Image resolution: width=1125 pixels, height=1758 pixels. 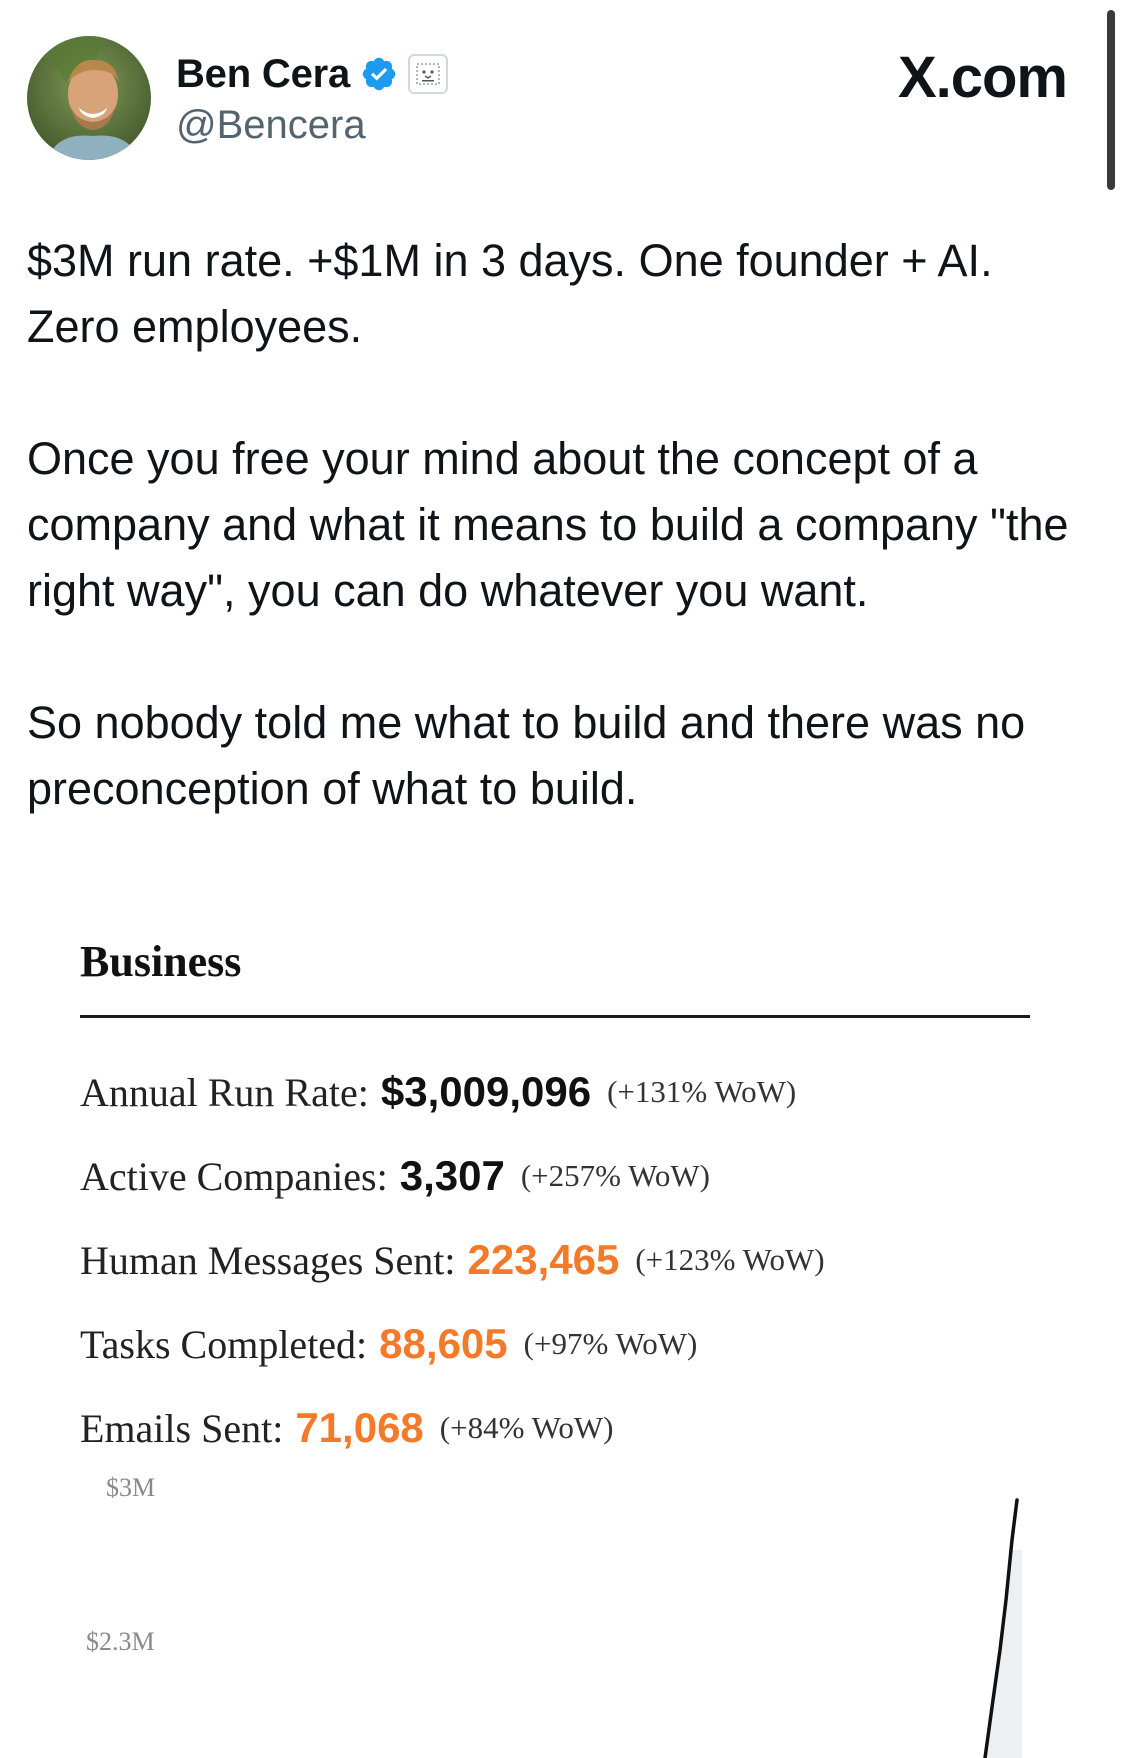 I want to click on metric-label: Emails Sent:, so click(x=182, y=1428).